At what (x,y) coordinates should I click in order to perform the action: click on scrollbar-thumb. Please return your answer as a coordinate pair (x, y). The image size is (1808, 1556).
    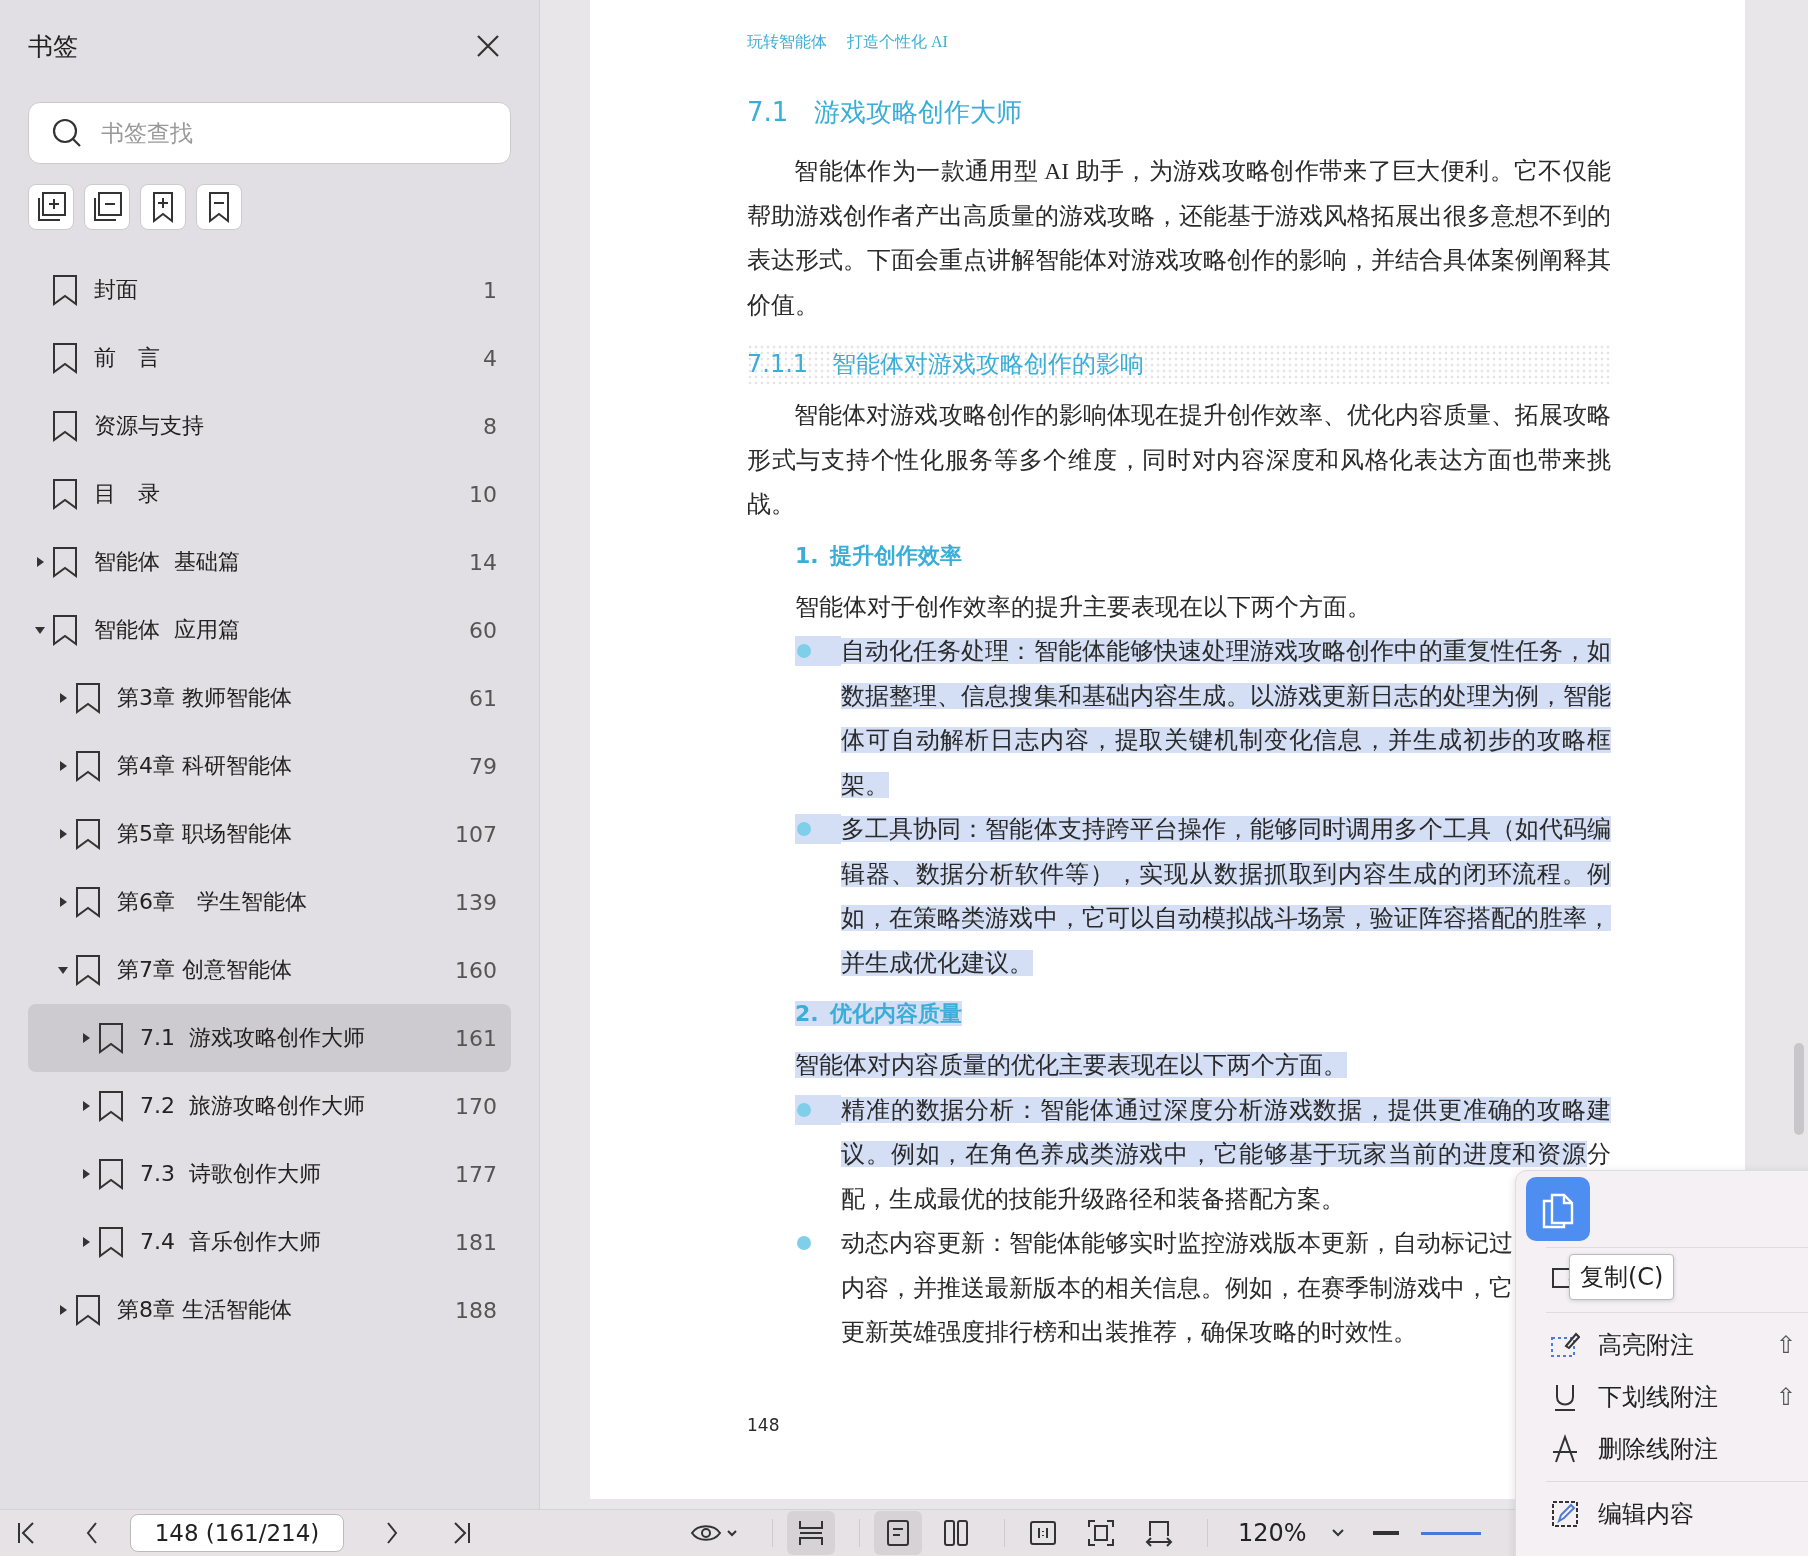
    Looking at the image, I should click on (1799, 1089).